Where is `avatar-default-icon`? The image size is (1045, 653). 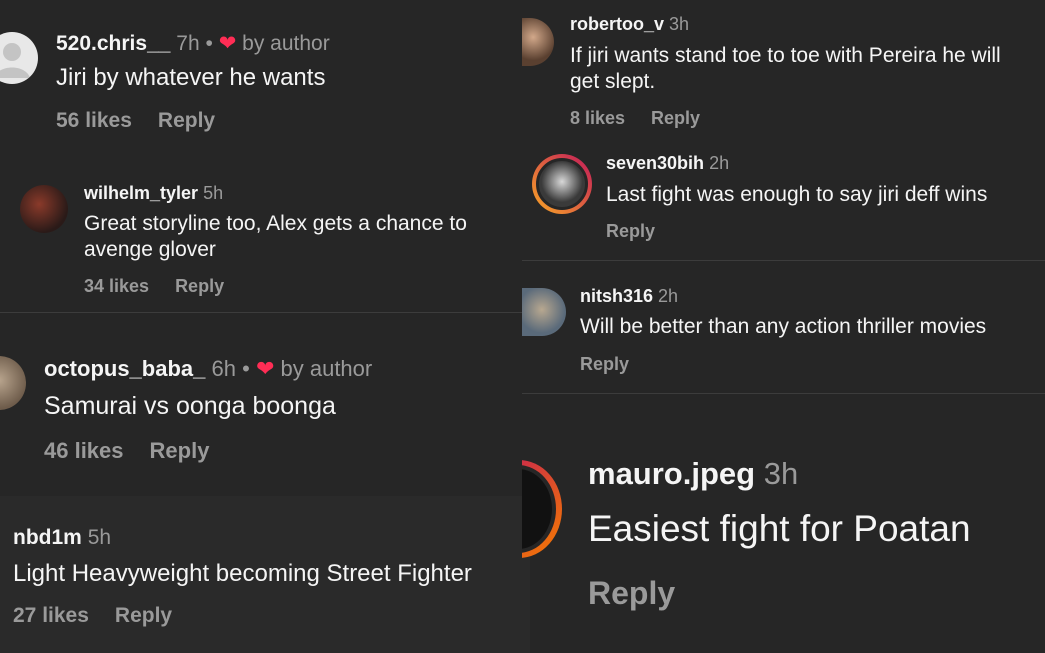
avatar-default-icon is located at coordinates (19, 58).